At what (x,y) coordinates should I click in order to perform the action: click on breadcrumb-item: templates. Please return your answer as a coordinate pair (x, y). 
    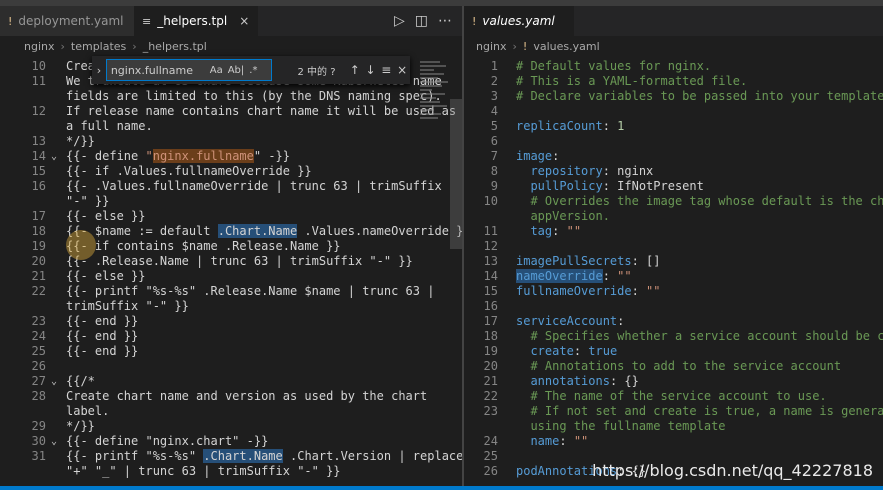
    Looking at the image, I should click on (98, 46).